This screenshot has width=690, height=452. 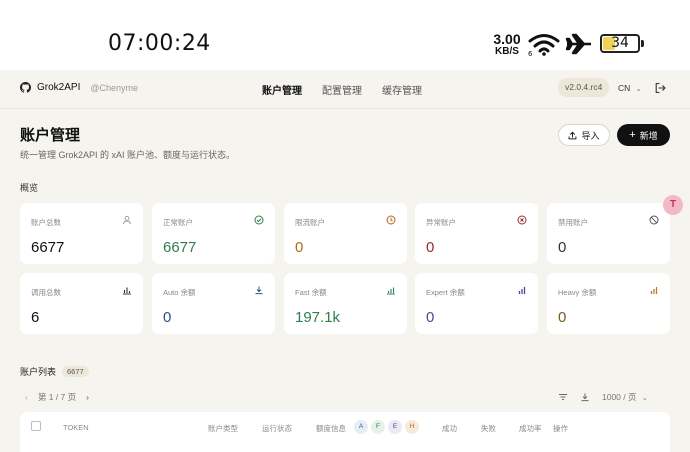 What do you see at coordinates (590, 135) in the screenshot?
I see `import-label: 导入` at bounding box center [590, 135].